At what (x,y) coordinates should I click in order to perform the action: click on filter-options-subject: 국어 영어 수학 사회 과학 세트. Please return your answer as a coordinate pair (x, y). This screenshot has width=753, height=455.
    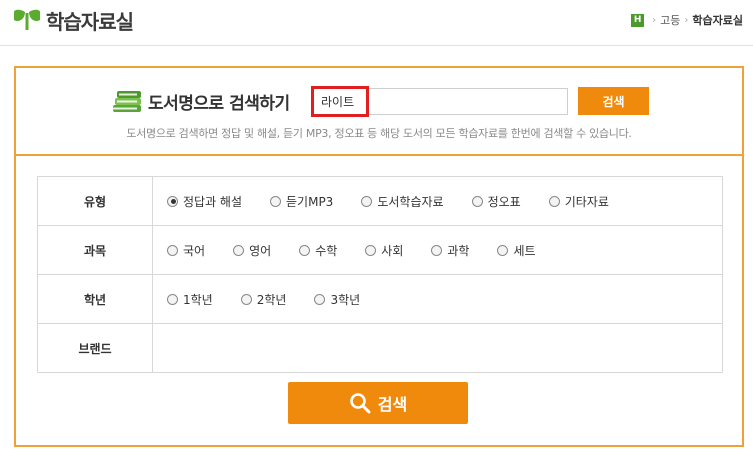
    Looking at the image, I should click on (437, 250).